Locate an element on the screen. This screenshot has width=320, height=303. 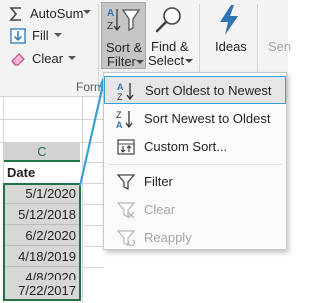
menu-item-sort-newest-oldest: Z A Sort Newest to Oldest is located at coordinates (195, 119).